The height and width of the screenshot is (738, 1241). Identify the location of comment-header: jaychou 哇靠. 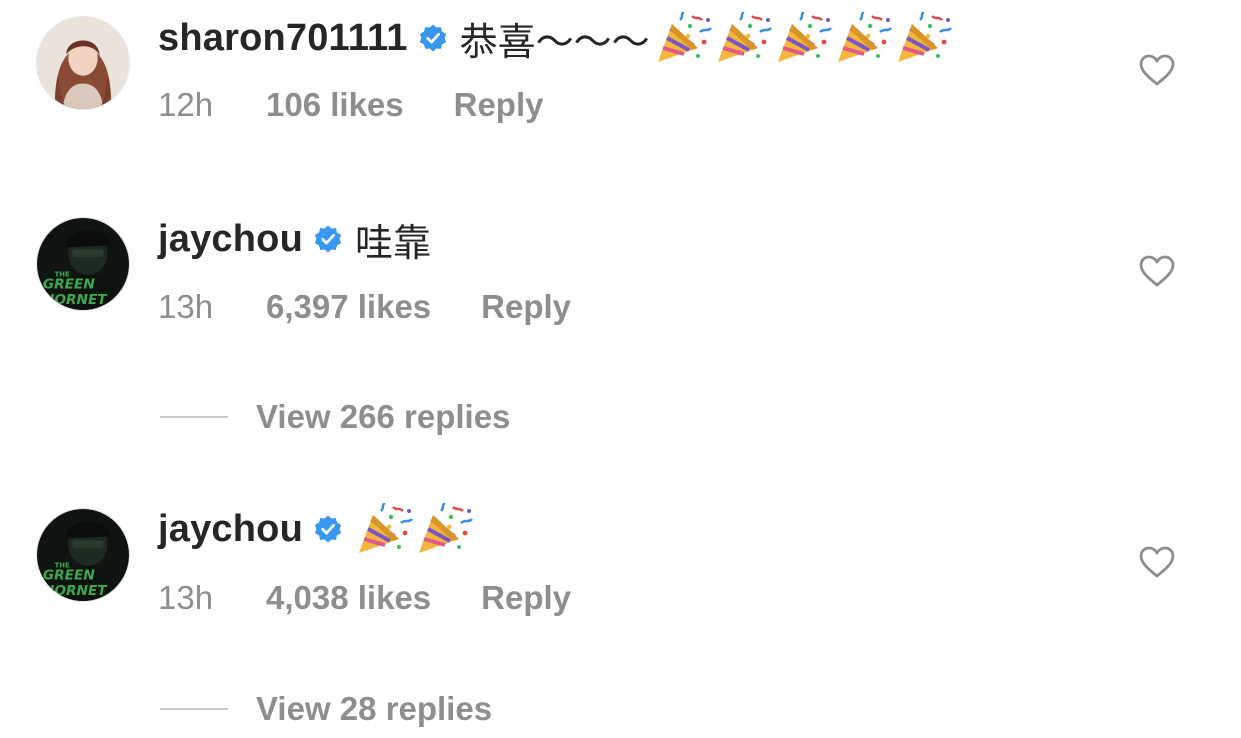
(294, 240).